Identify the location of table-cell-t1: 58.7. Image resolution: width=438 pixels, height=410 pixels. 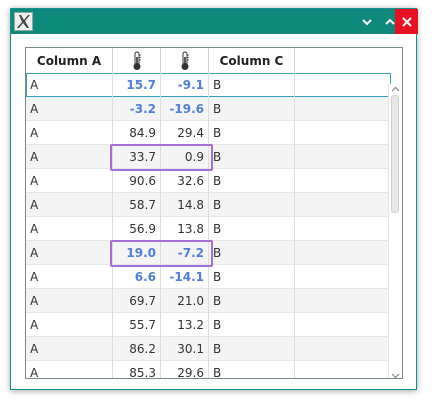
(137, 205).